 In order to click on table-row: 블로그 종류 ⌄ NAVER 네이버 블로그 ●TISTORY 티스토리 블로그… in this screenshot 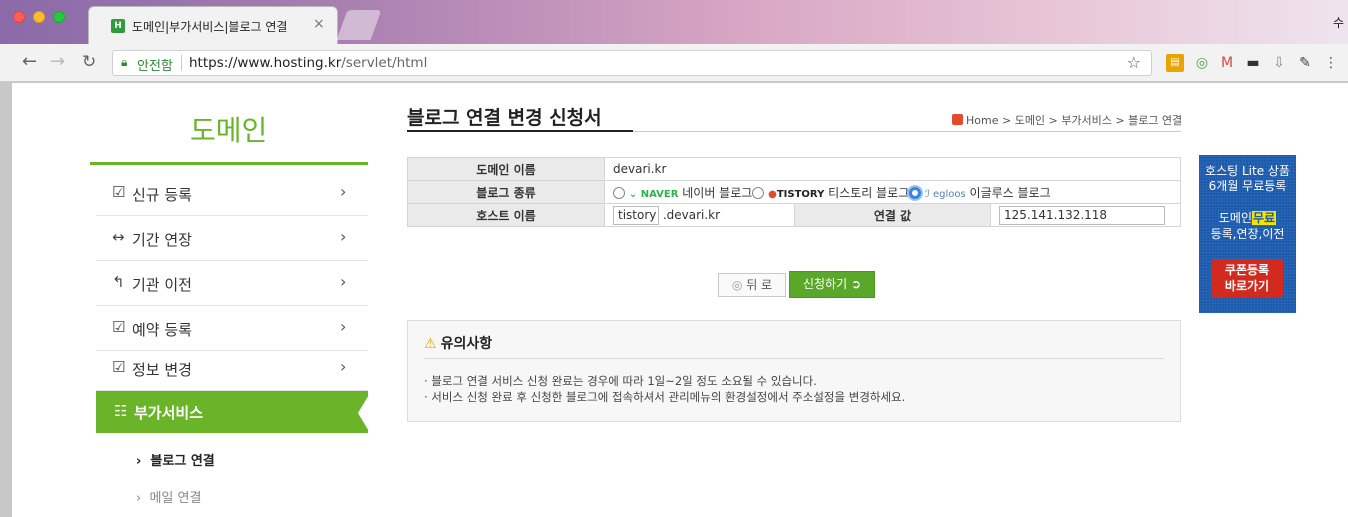, I will do `click(794, 192)`.